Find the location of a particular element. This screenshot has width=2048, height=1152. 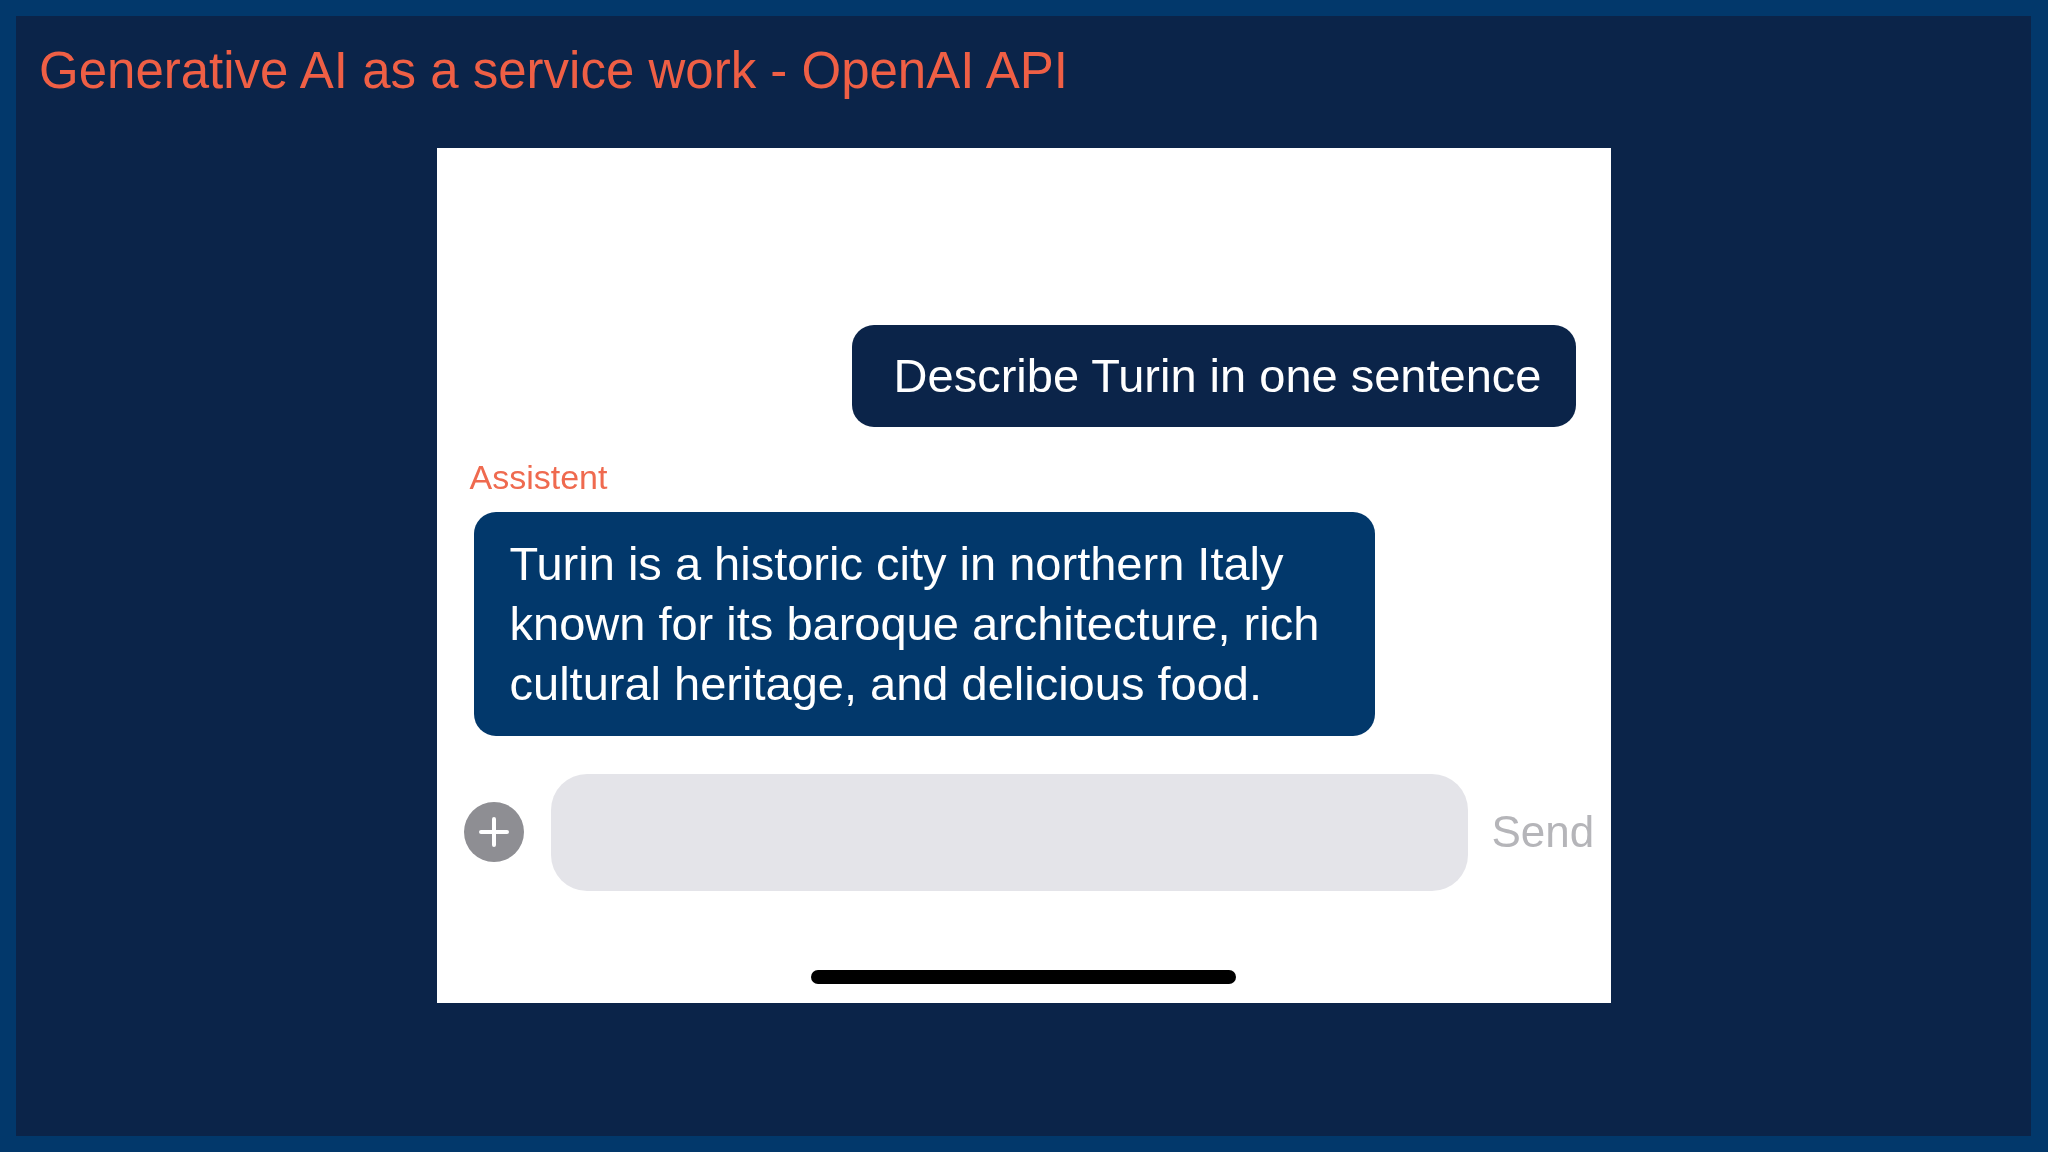

message-input is located at coordinates (1009, 832).